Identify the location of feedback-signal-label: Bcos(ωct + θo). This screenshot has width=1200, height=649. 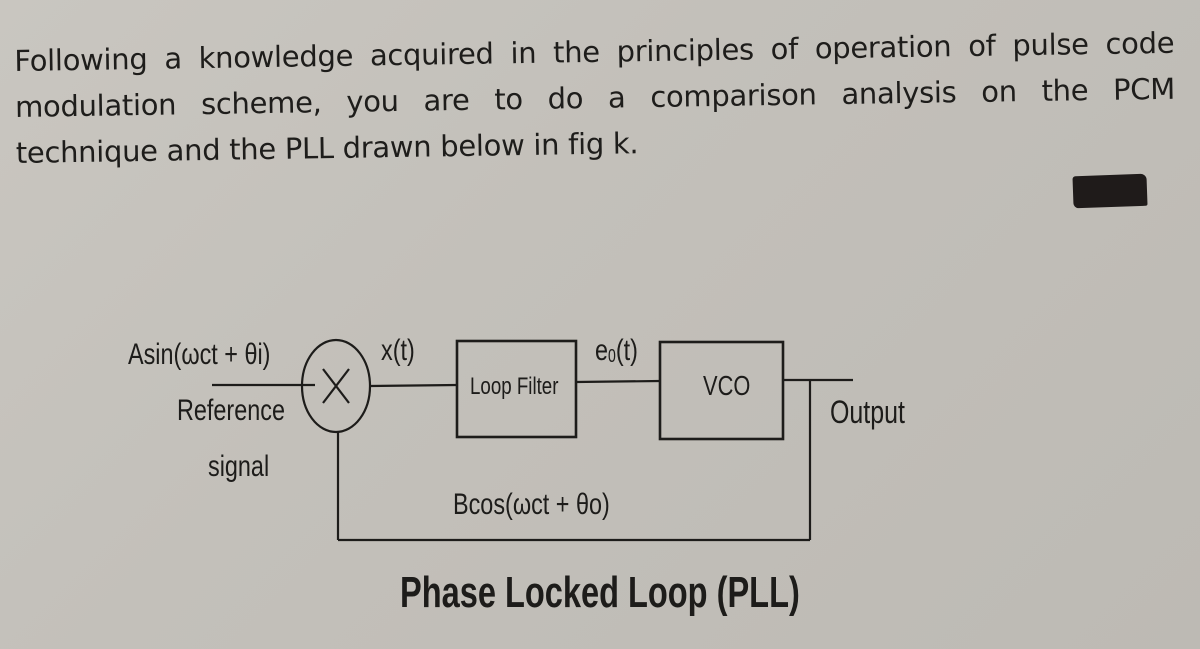
(531, 504).